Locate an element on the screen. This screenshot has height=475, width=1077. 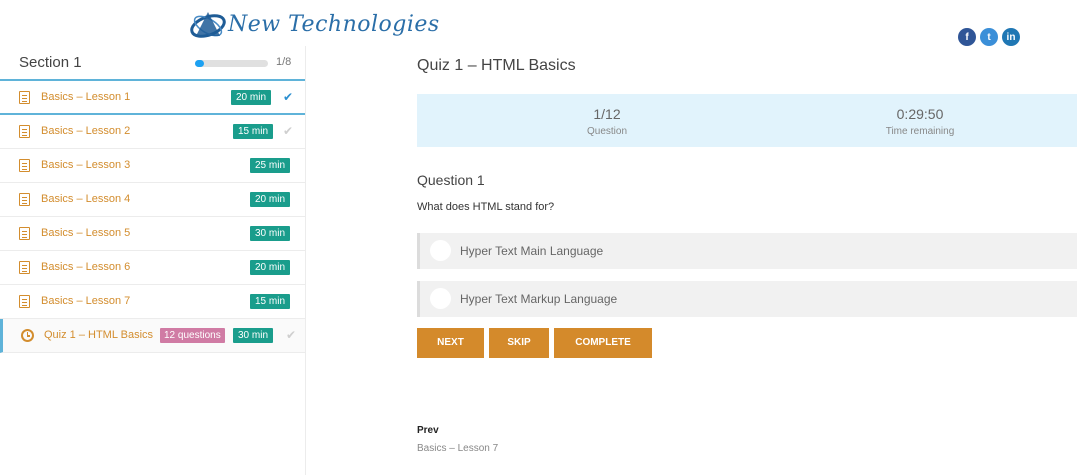
logo-emblem-icon is located at coordinates (208, 25).